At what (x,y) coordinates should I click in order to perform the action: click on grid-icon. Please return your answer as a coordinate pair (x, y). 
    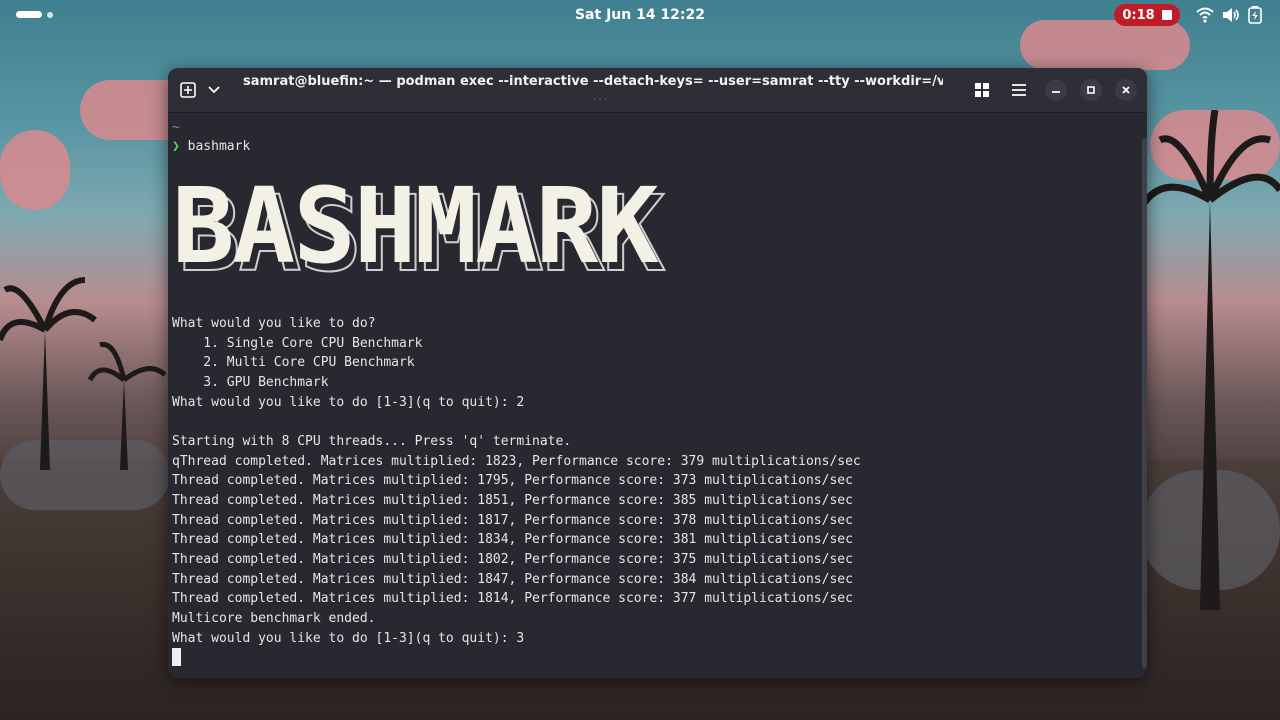
    Looking at the image, I should click on (982, 90).